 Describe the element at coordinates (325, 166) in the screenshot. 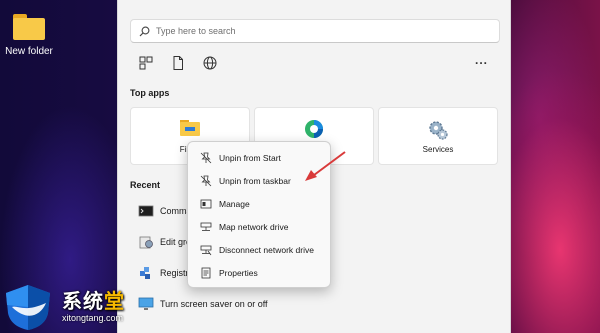

I see `red-arrow-annotation` at that location.